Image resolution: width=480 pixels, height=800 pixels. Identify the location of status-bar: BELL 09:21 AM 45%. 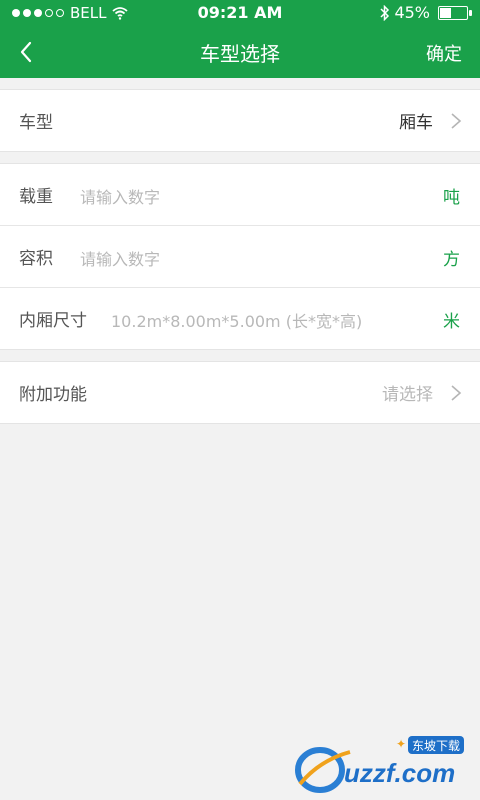
(240, 13).